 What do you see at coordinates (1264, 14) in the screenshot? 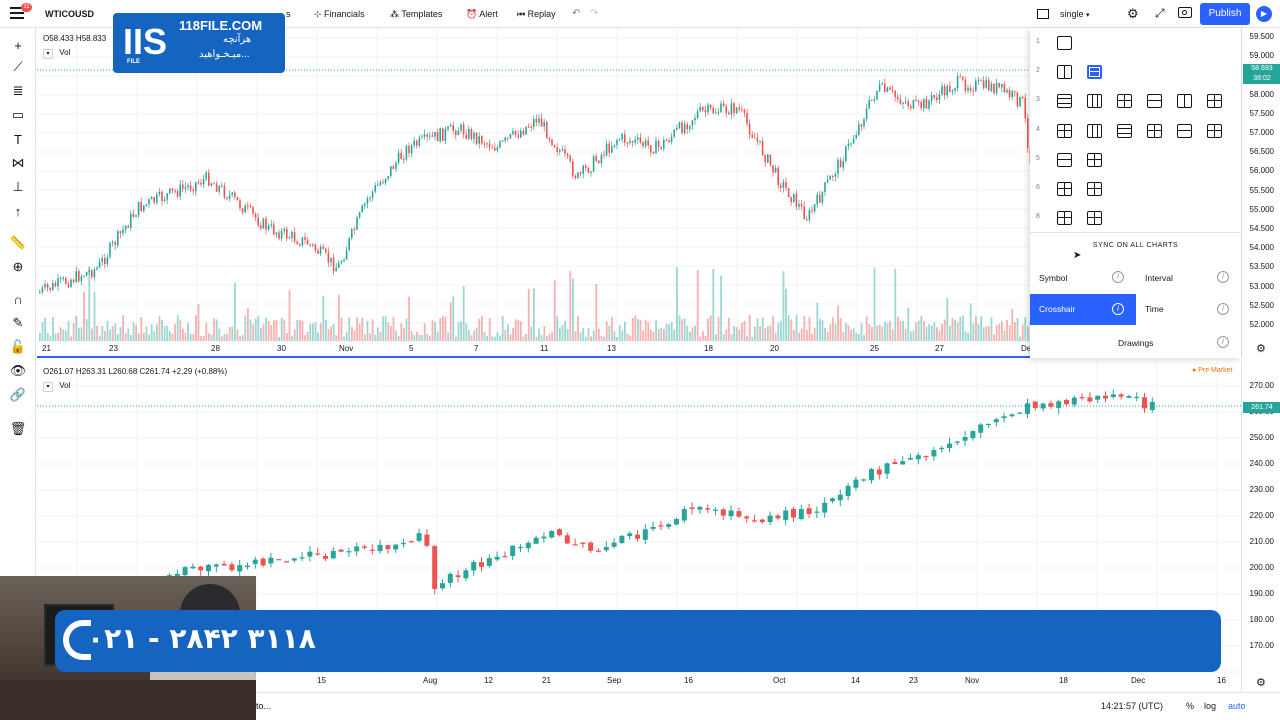
I see `play-icon: ▶` at bounding box center [1264, 14].